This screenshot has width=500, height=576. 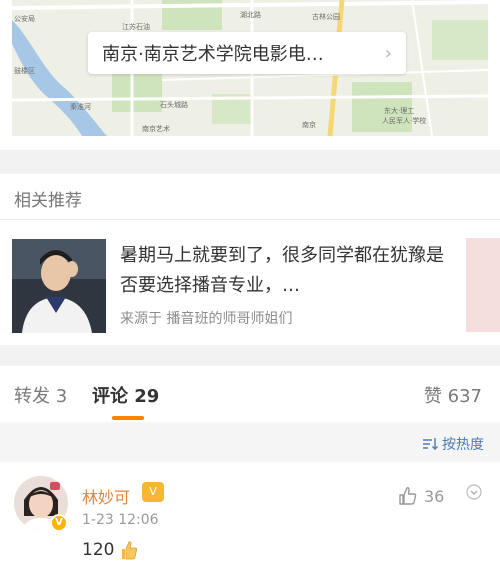 What do you see at coordinates (206, 319) in the screenshot?
I see `related-source: 来源于 播音班的师哥师姐们` at bounding box center [206, 319].